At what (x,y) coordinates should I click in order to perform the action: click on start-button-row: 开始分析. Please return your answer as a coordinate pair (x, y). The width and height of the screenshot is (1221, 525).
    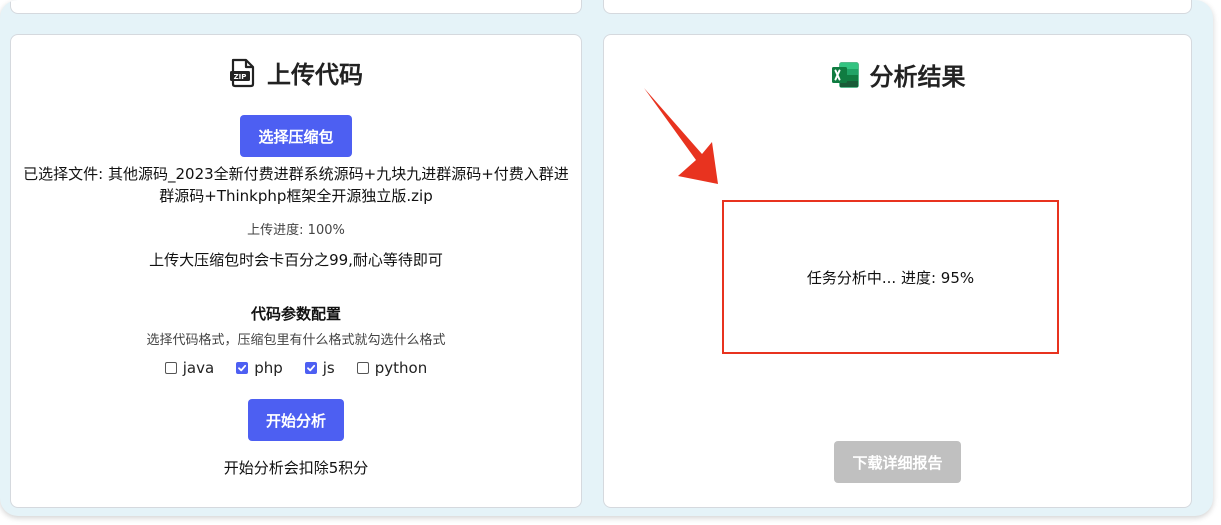
    Looking at the image, I should click on (296, 420).